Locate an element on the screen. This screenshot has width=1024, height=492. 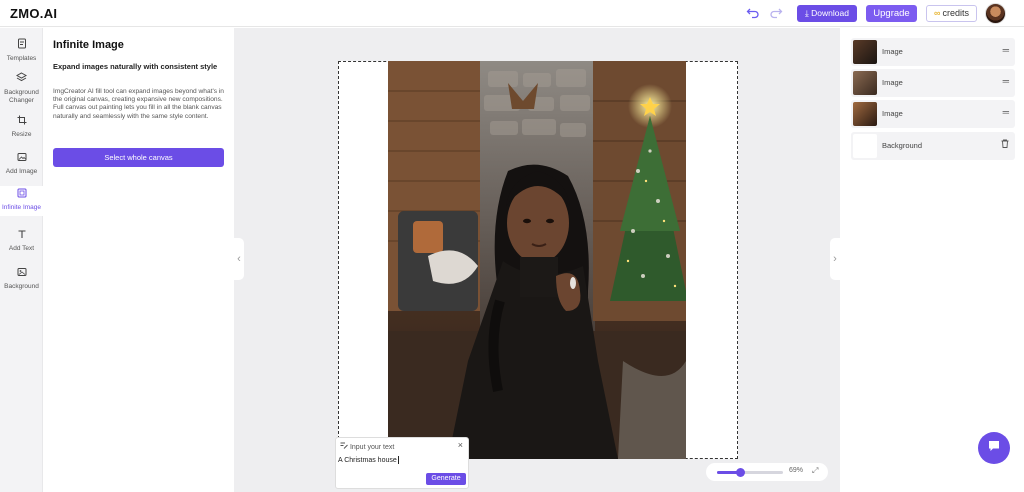
nav-item-templates: Templates is located at coordinates (21, 50).